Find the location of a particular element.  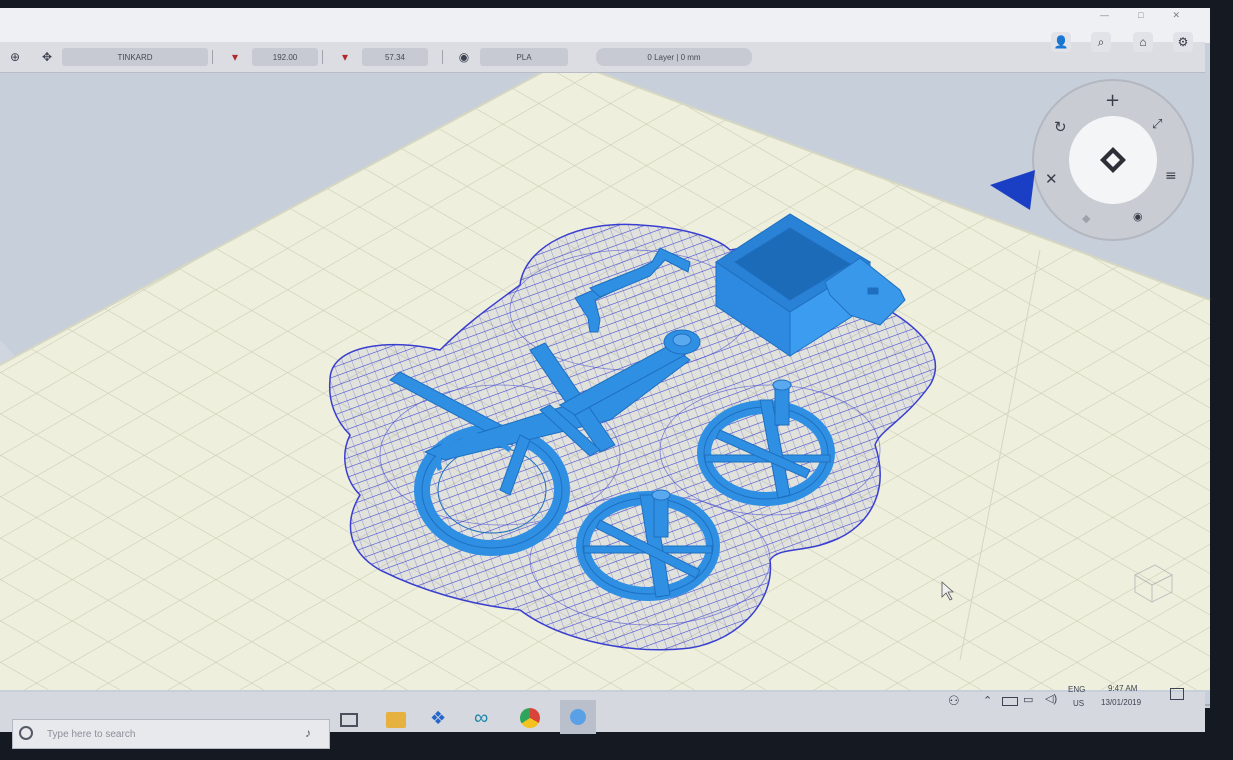

battery-icon is located at coordinates (1010, 701).